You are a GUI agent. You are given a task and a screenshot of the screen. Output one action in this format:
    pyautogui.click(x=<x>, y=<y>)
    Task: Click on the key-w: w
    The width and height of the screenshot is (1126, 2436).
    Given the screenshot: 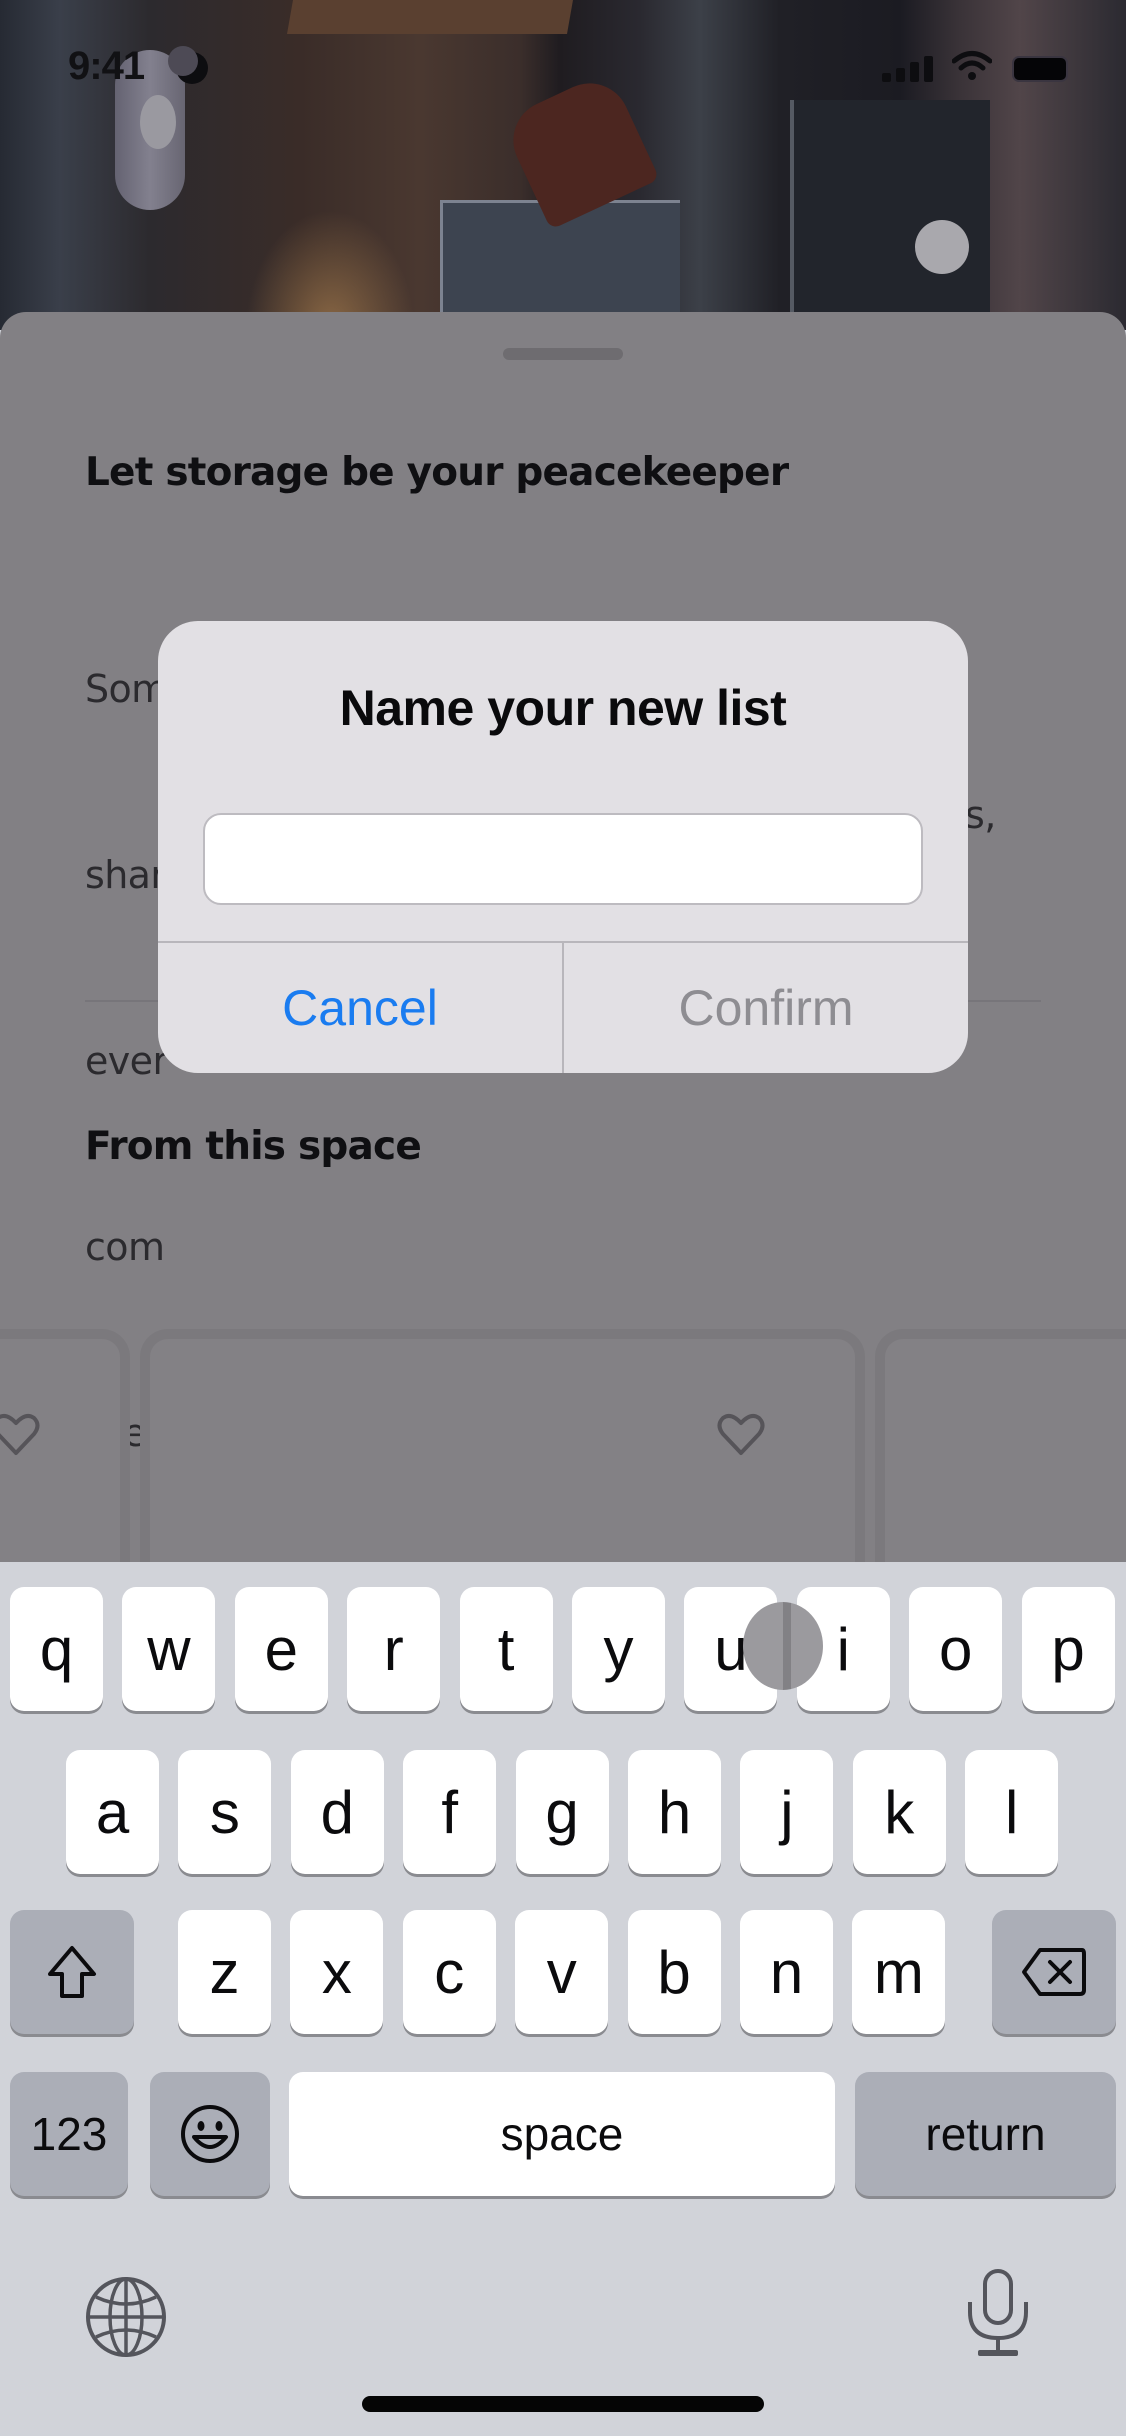 What is the action you would take?
    pyautogui.click(x=169, y=1649)
    